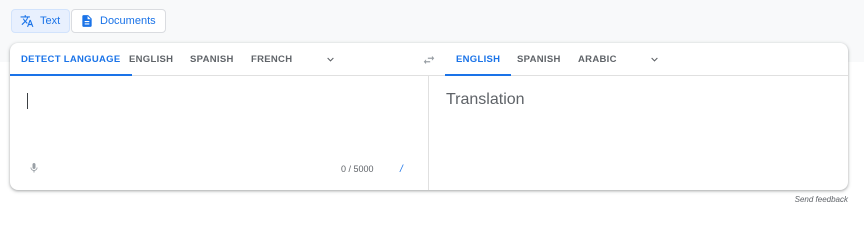 The image size is (864, 248). What do you see at coordinates (539, 59) in the screenshot?
I see `tab-target-spanish: SPANISH` at bounding box center [539, 59].